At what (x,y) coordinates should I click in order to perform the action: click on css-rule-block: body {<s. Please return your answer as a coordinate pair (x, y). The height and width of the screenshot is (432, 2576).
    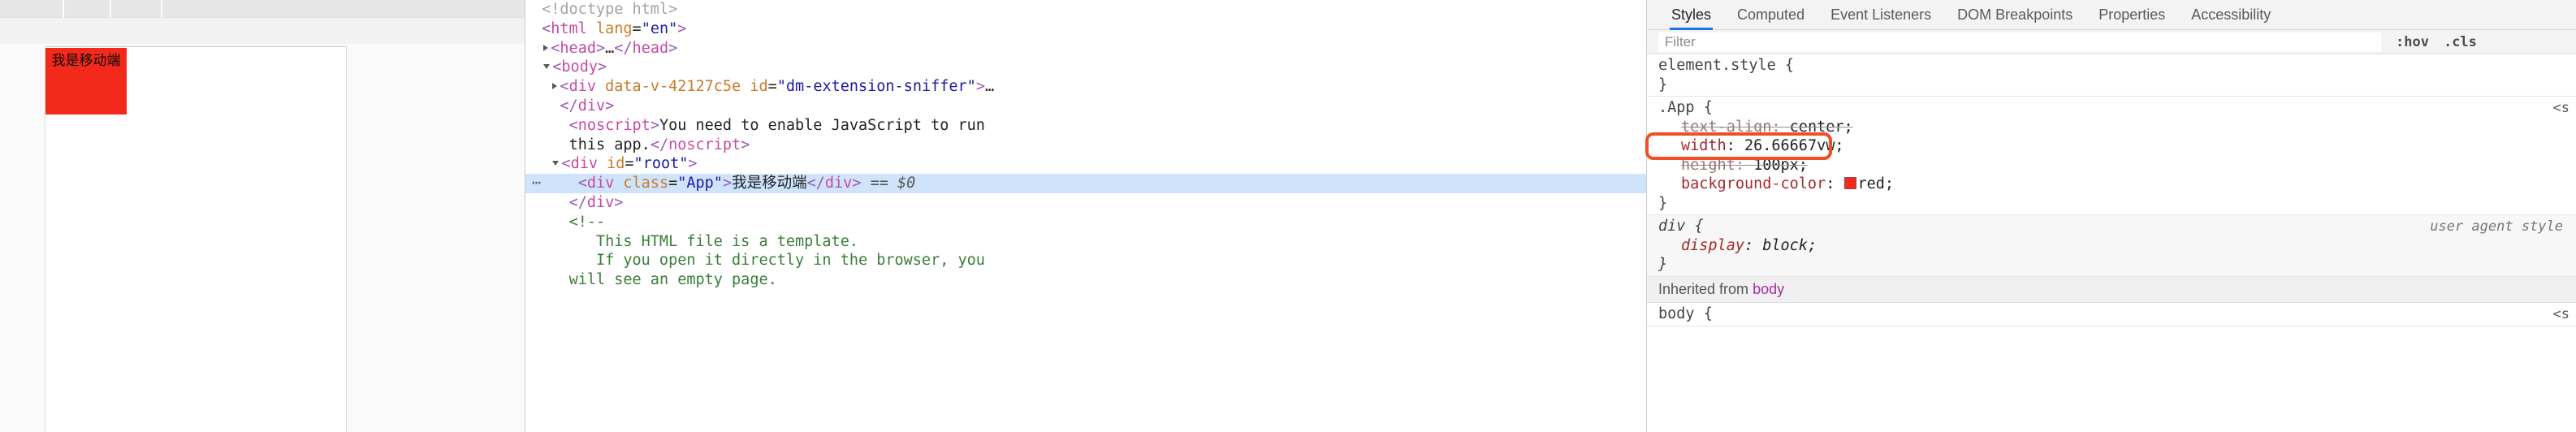
    Looking at the image, I should click on (2111, 314).